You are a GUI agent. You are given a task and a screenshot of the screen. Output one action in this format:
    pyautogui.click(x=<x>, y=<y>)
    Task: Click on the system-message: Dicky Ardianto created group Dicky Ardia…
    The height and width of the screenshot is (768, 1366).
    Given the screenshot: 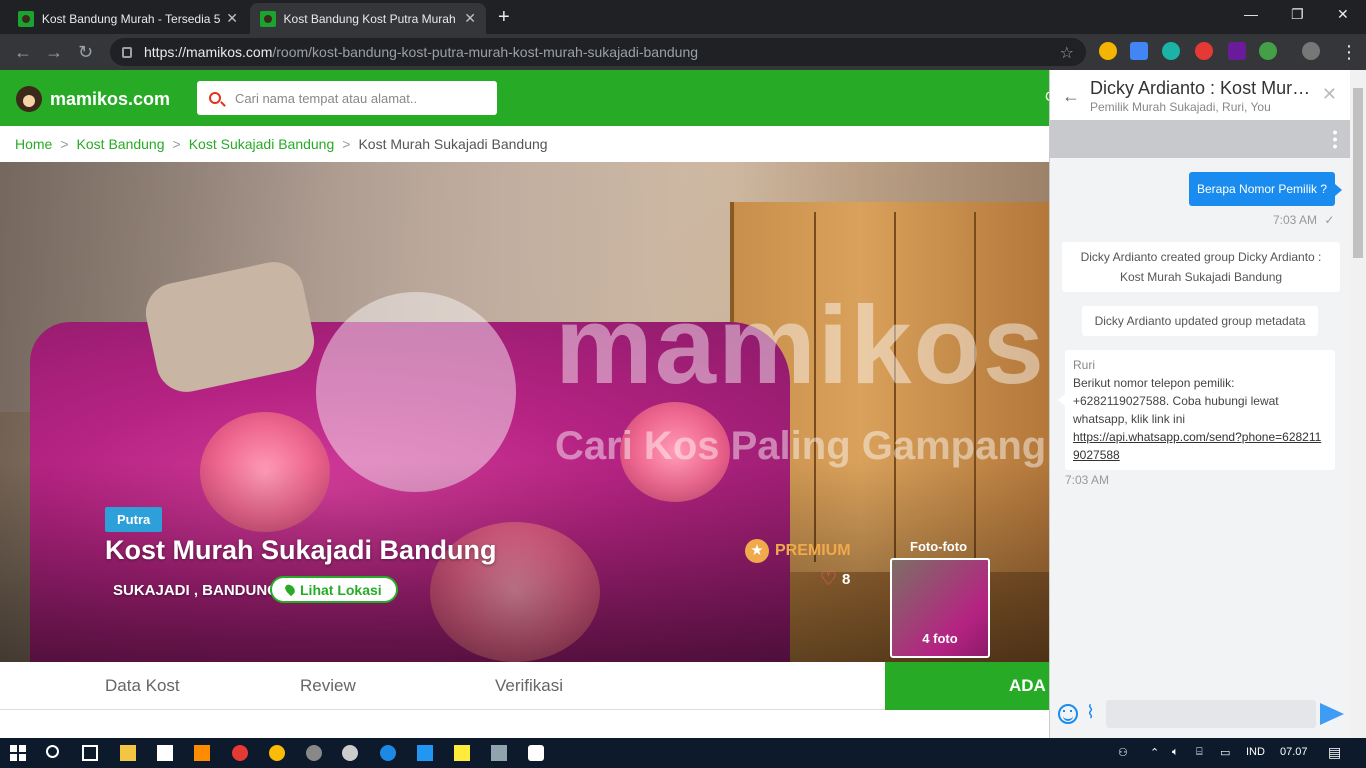 What is the action you would take?
    pyautogui.click(x=1201, y=267)
    